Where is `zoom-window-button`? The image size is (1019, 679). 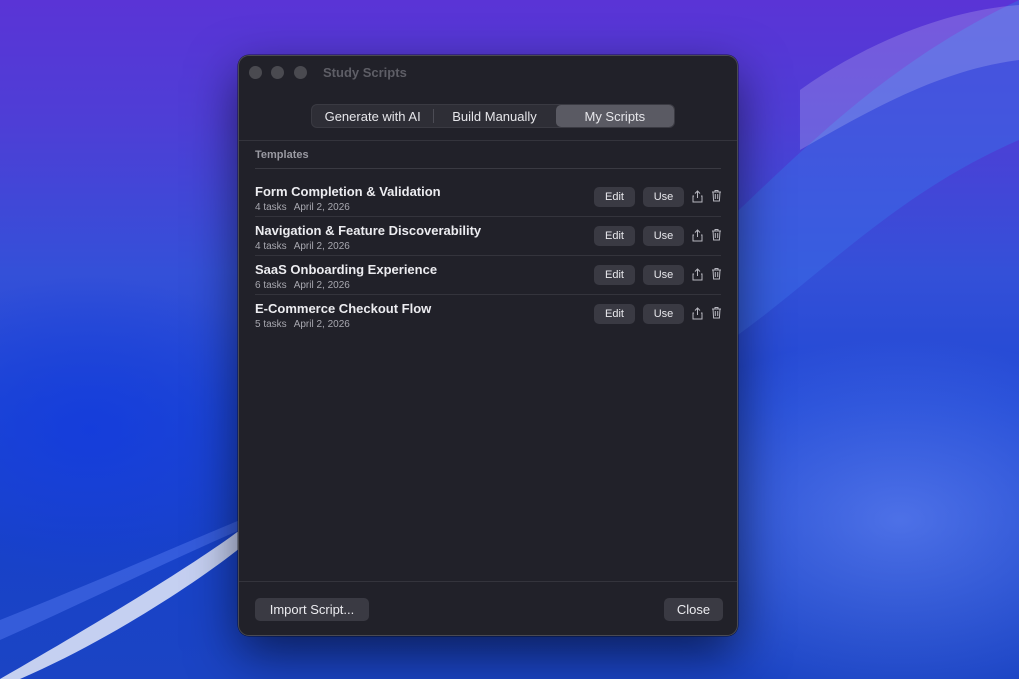 zoom-window-button is located at coordinates (300, 72).